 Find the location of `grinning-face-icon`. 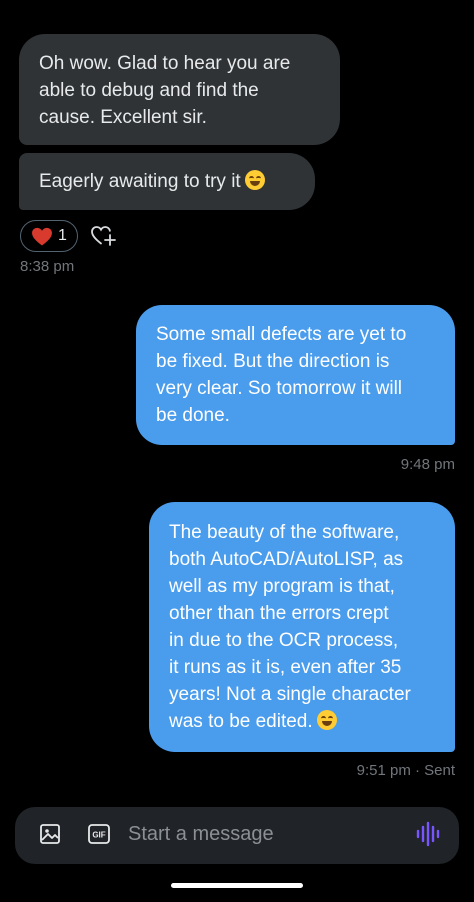

grinning-face-icon is located at coordinates (326, 720).